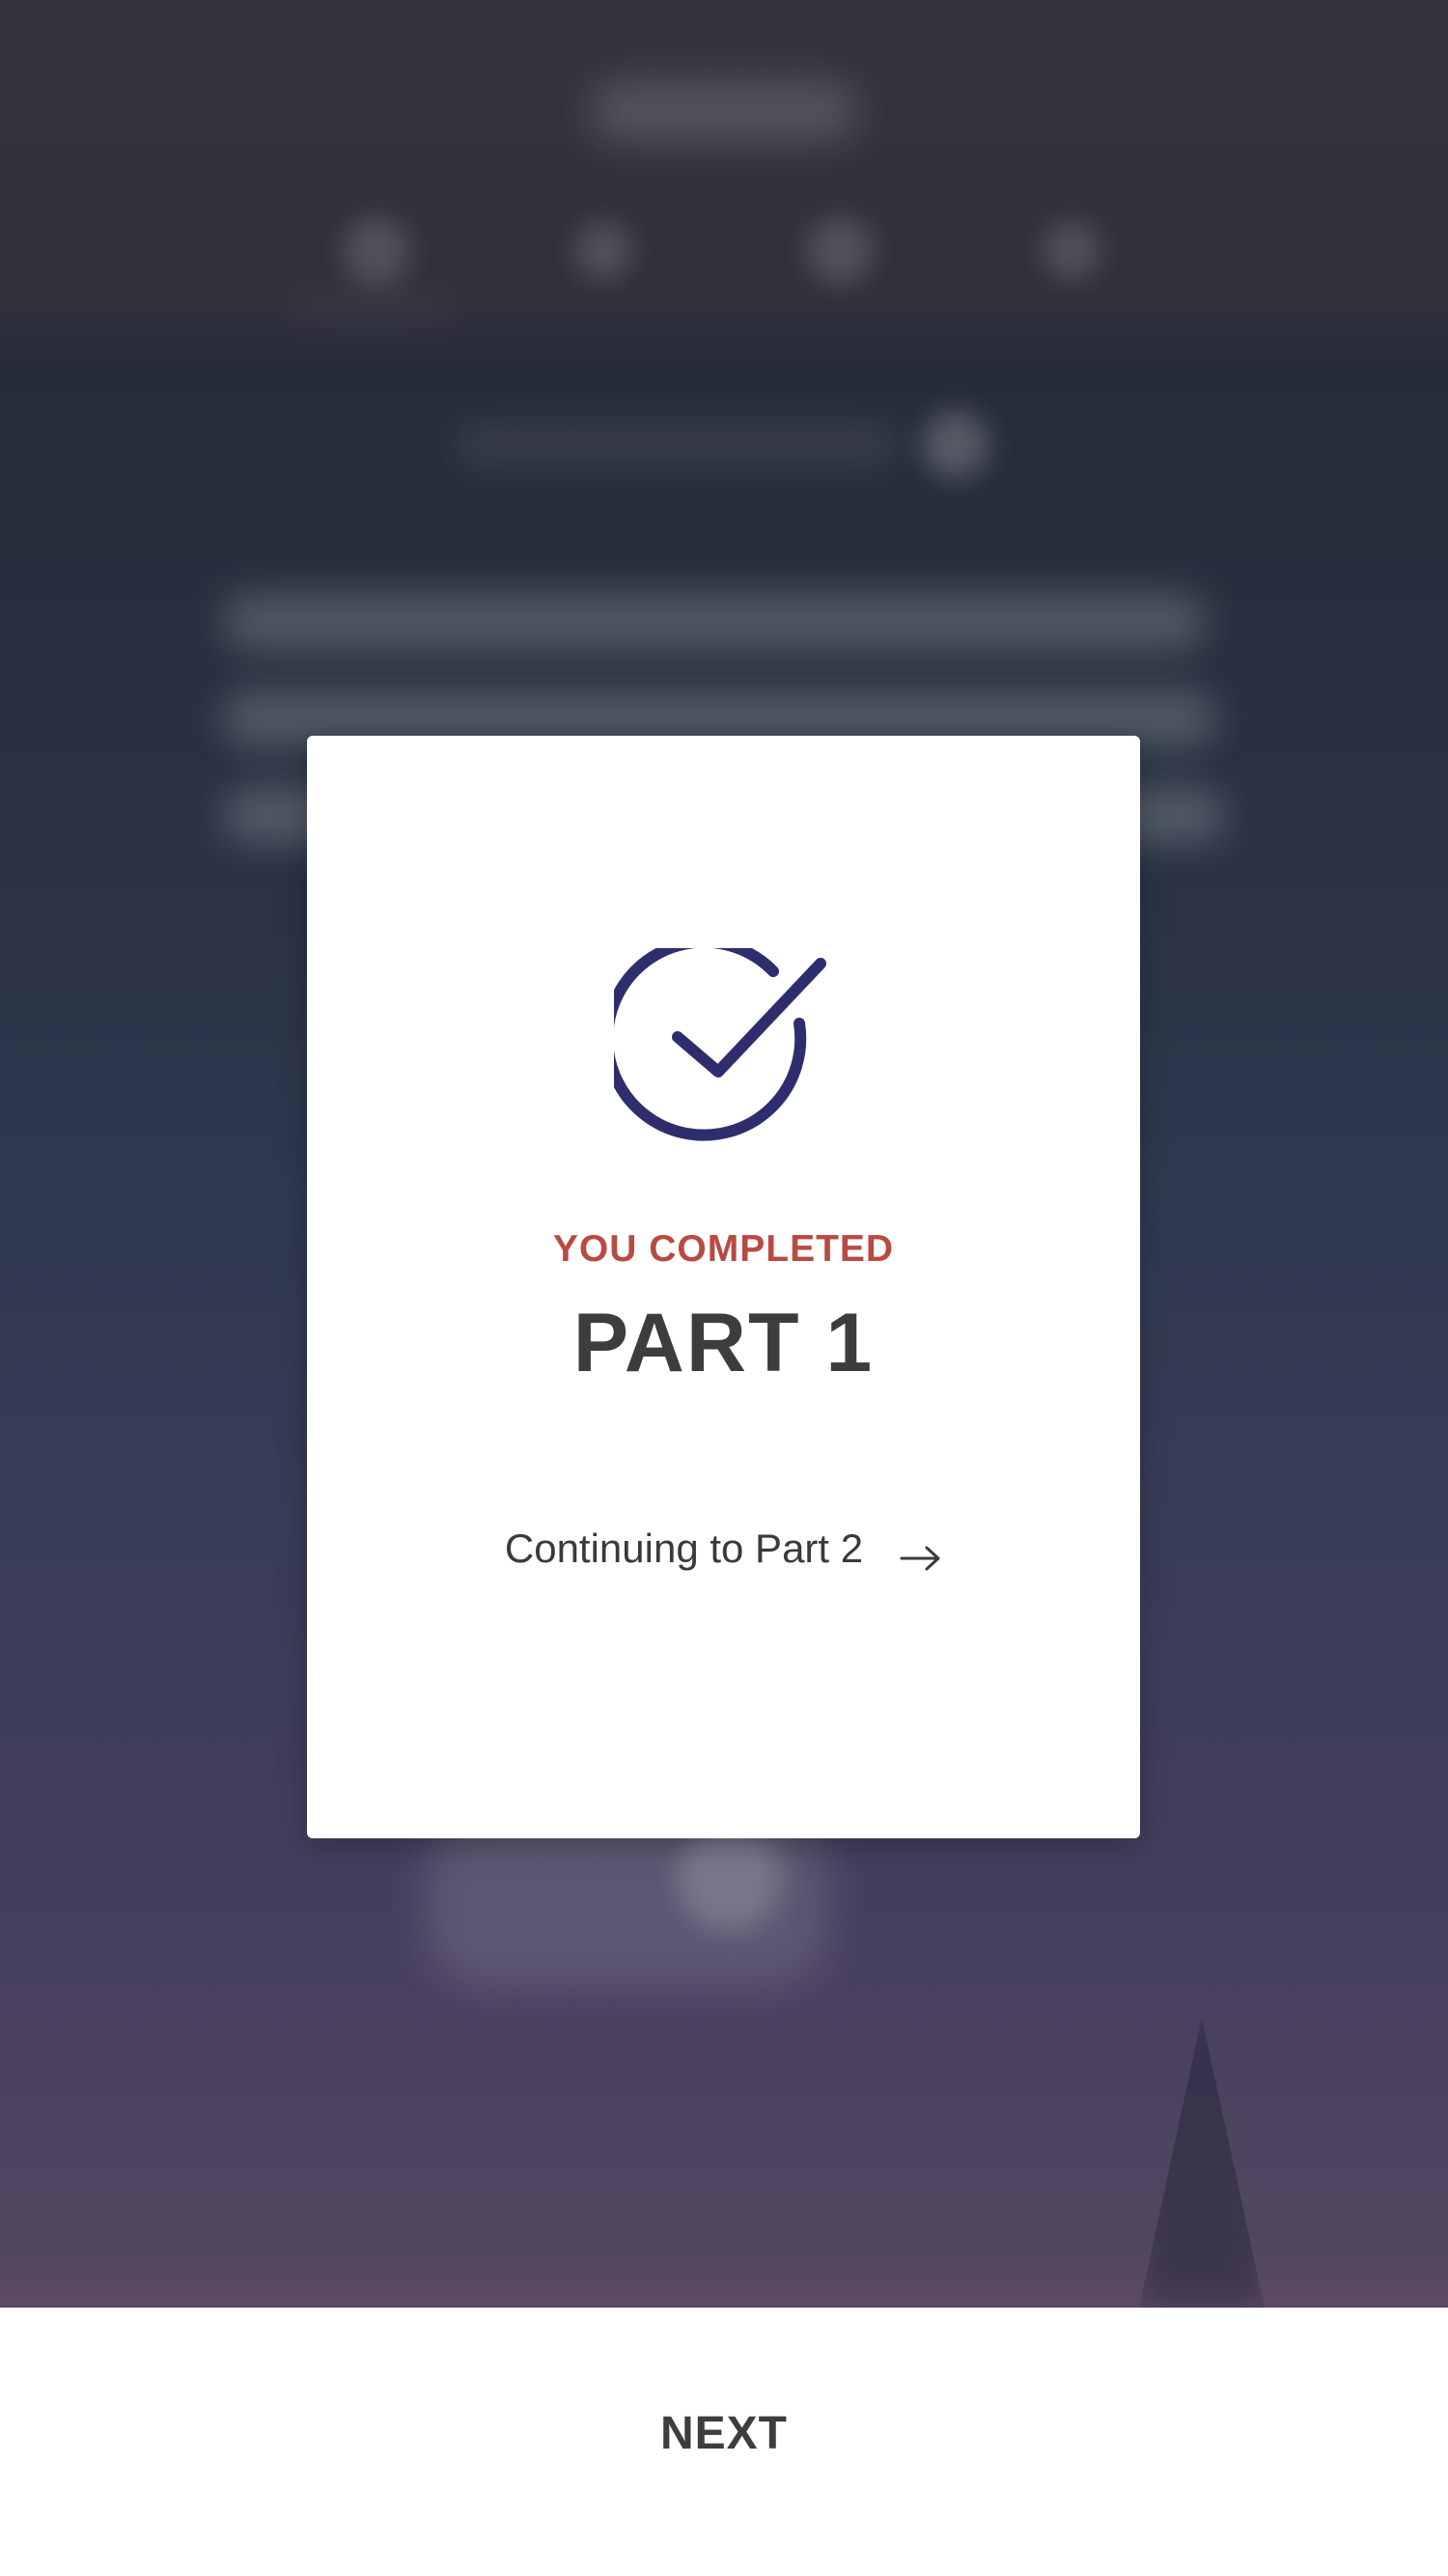 The image size is (1448, 2576). I want to click on check-circle-icon, so click(719, 1053).